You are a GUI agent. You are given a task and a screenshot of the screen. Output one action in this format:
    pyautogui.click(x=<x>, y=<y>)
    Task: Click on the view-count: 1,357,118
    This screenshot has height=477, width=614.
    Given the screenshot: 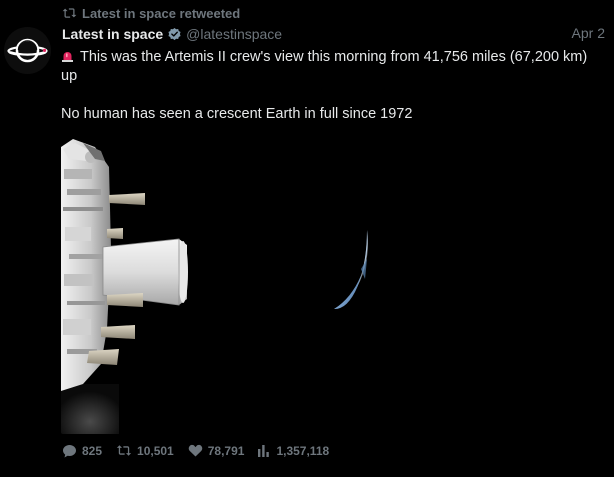 What is the action you would take?
    pyautogui.click(x=303, y=450)
    